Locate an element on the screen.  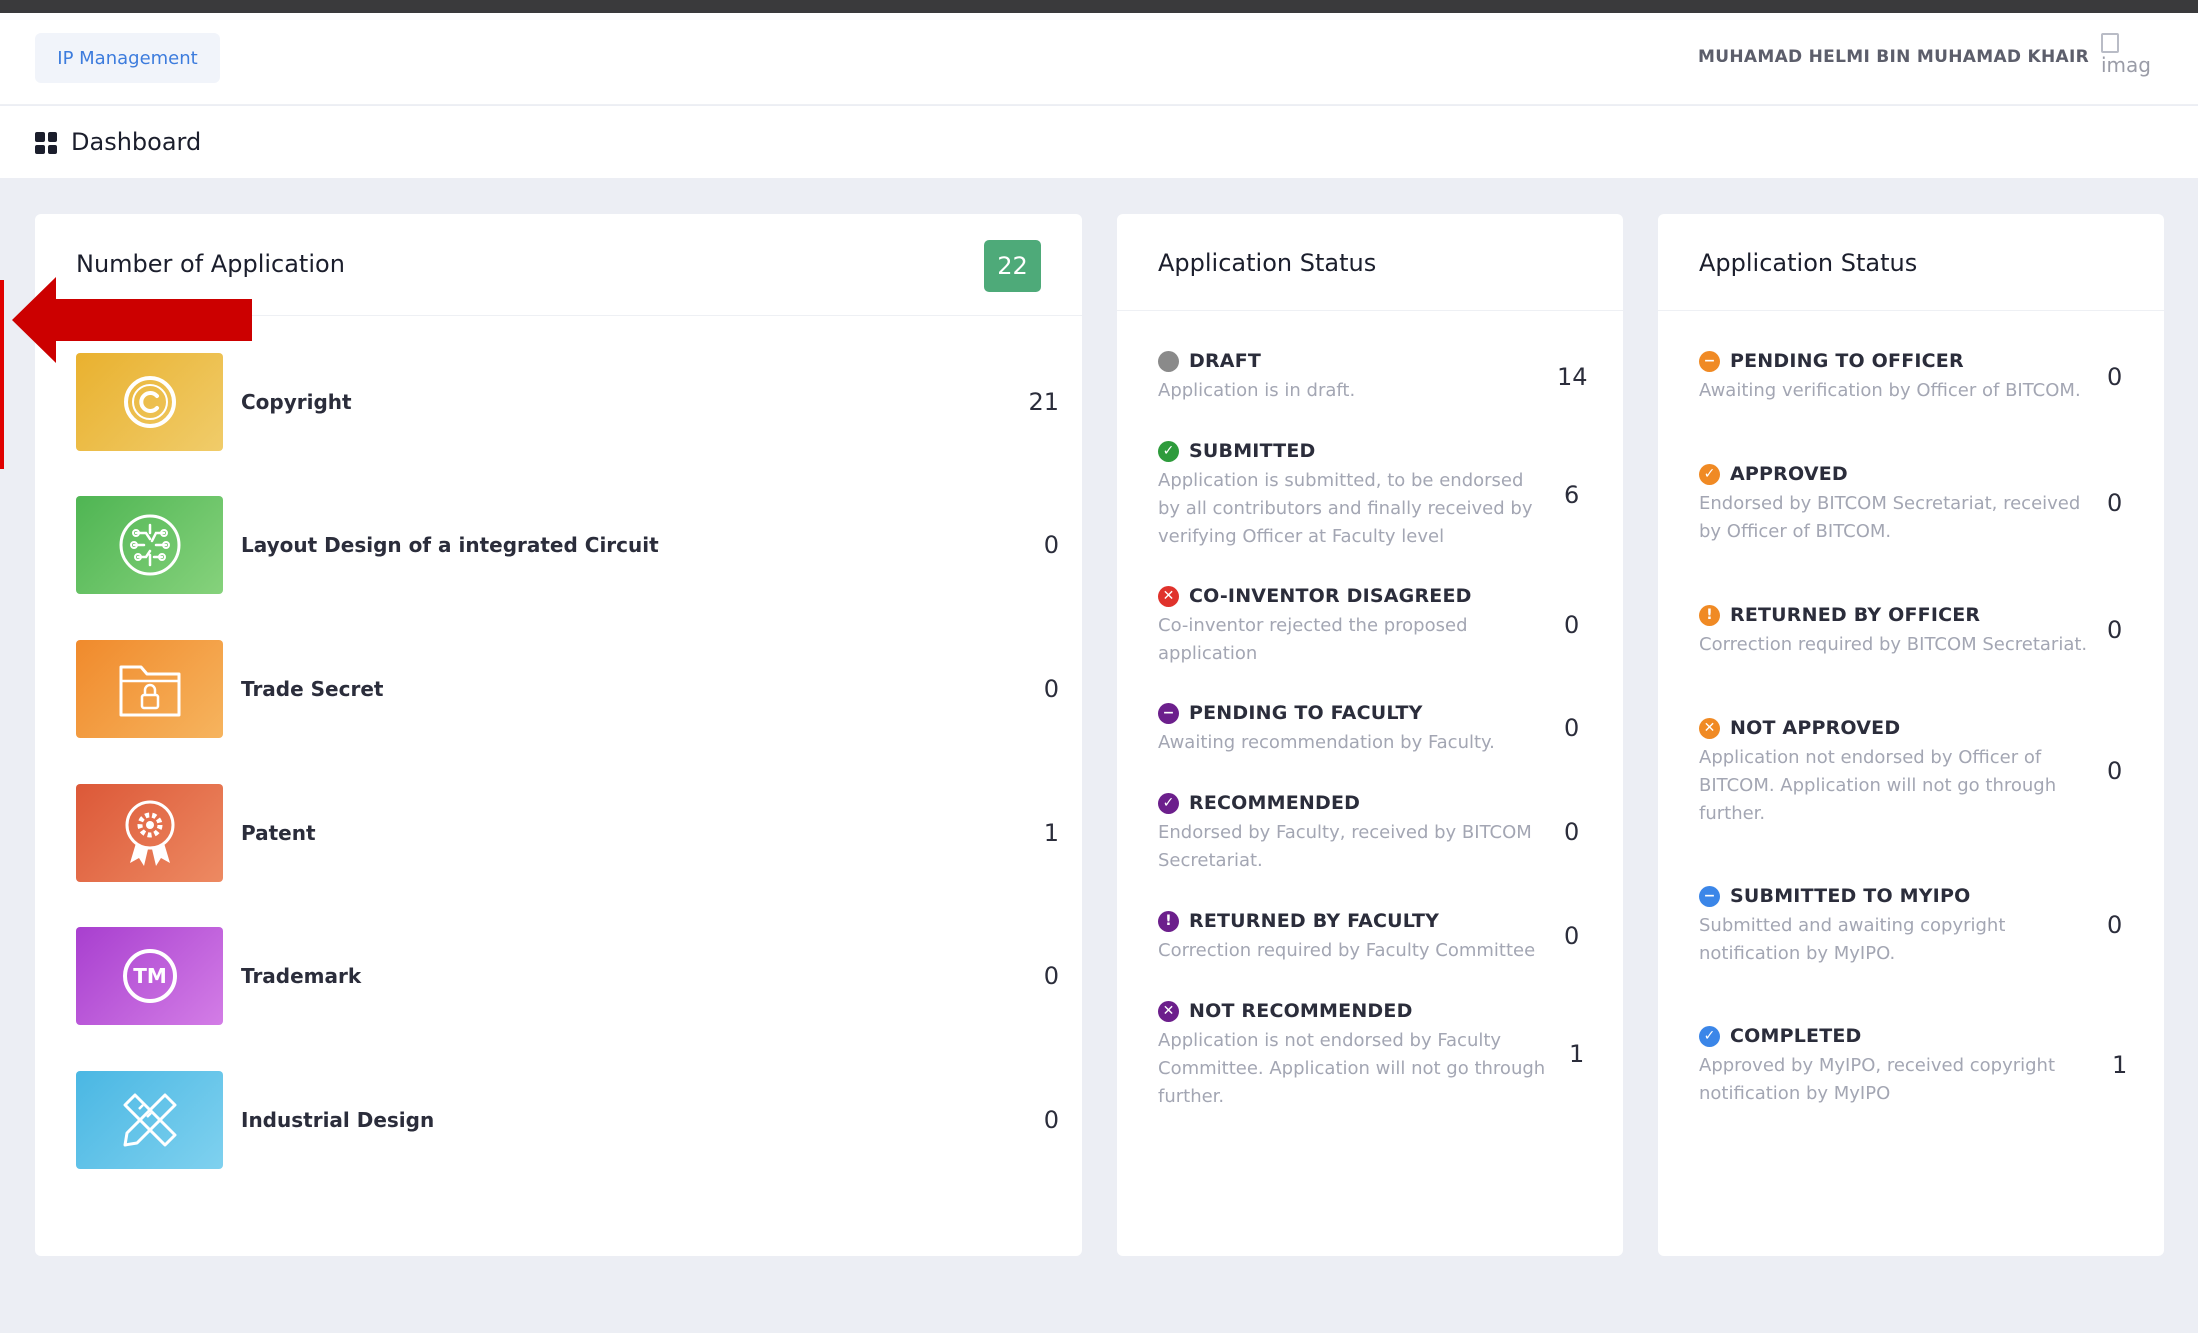
status-name: SUBMITTED TO MYIPO is located at coordinates (1850, 896).